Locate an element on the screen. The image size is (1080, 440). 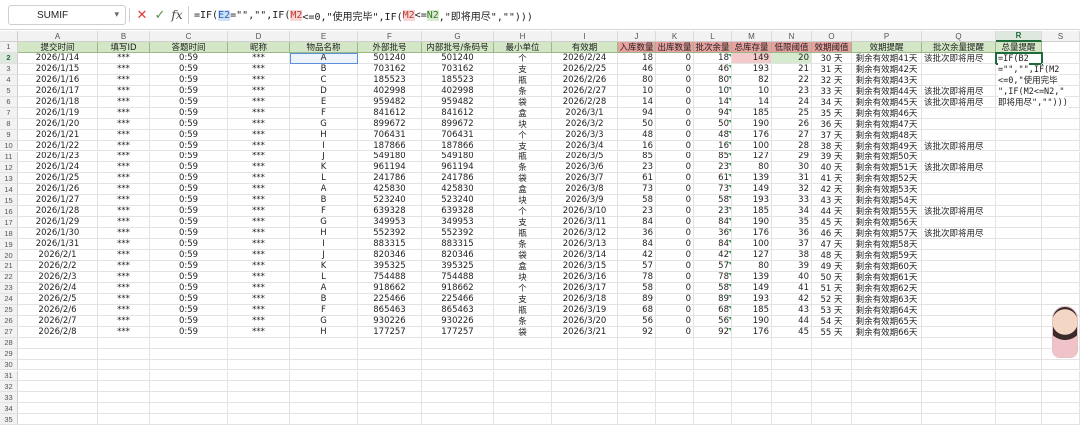
table-cell: 2026/1/20 is located at coordinates (58, 124).